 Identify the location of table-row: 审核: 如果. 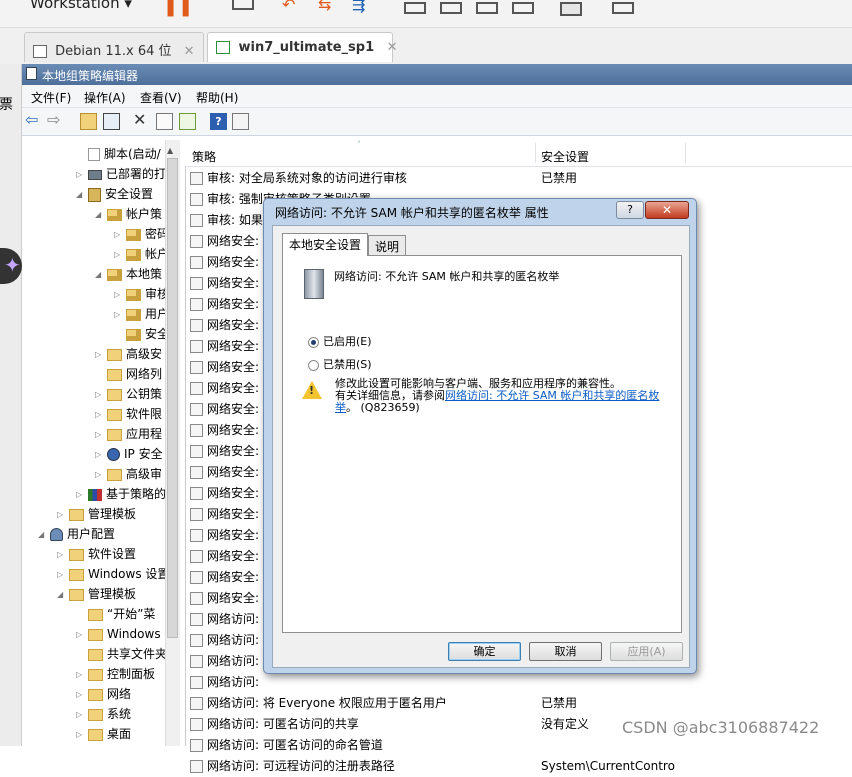
(226, 220).